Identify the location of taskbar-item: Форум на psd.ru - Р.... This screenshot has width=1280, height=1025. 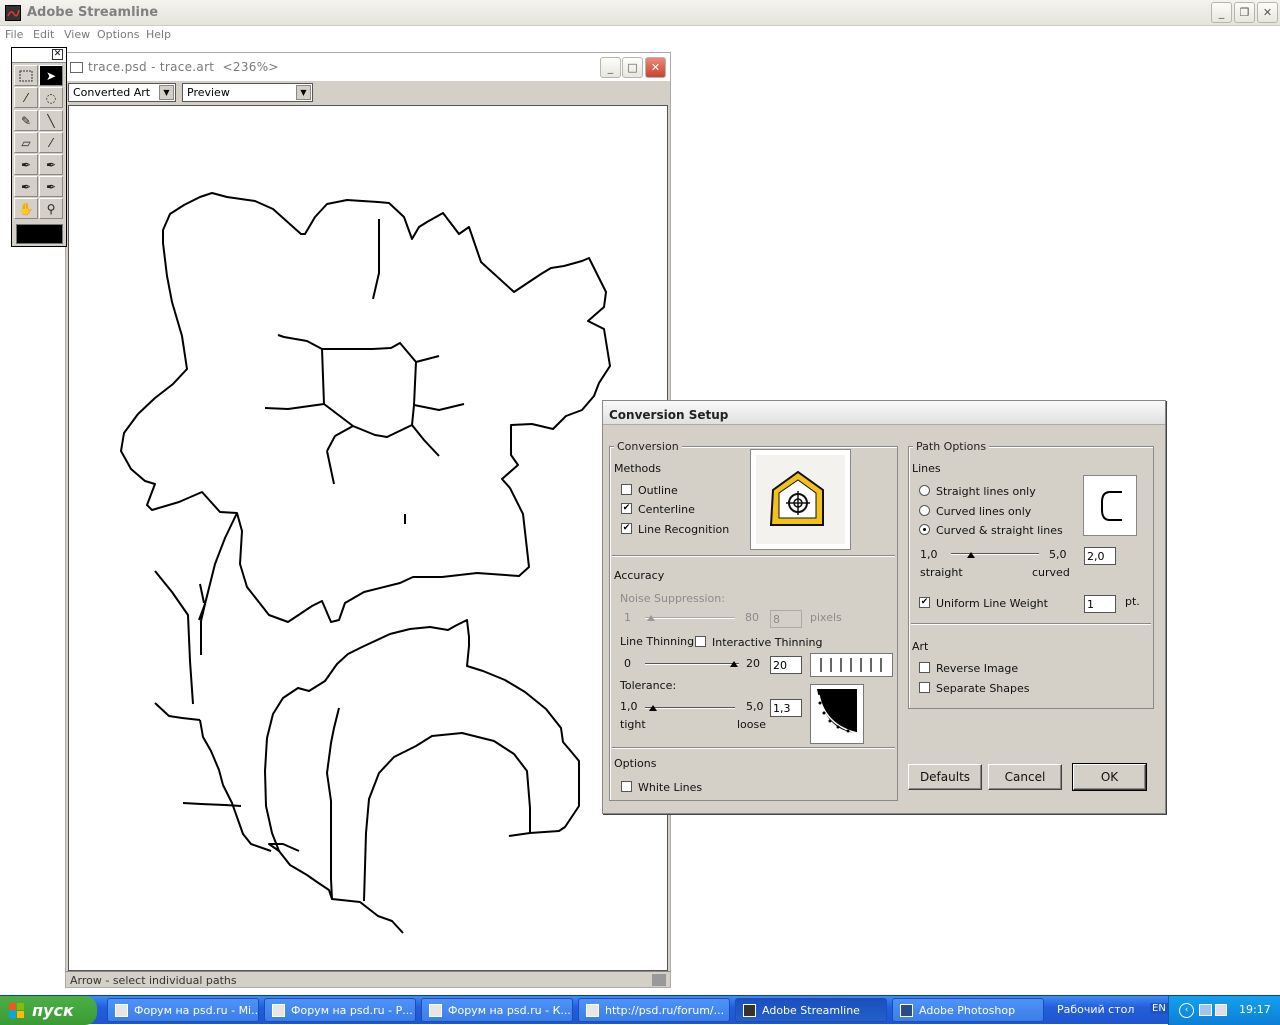
(340, 1010).